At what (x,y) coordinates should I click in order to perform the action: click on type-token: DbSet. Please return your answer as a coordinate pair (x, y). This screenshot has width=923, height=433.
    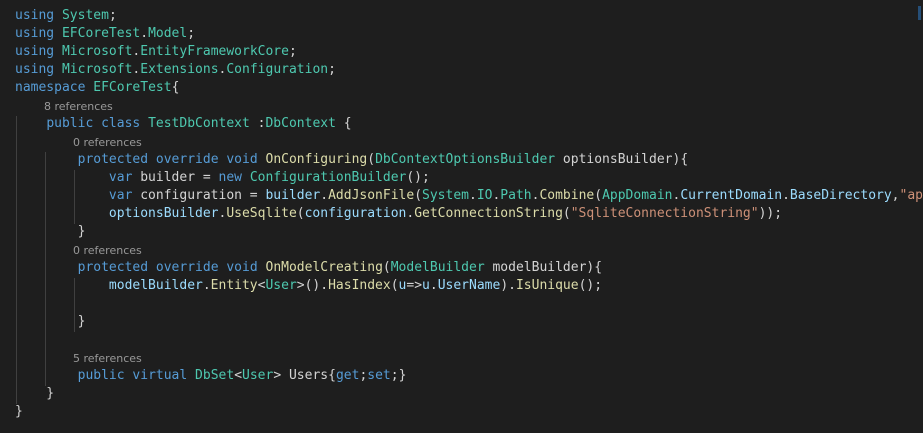
    Looking at the image, I should click on (215, 375).